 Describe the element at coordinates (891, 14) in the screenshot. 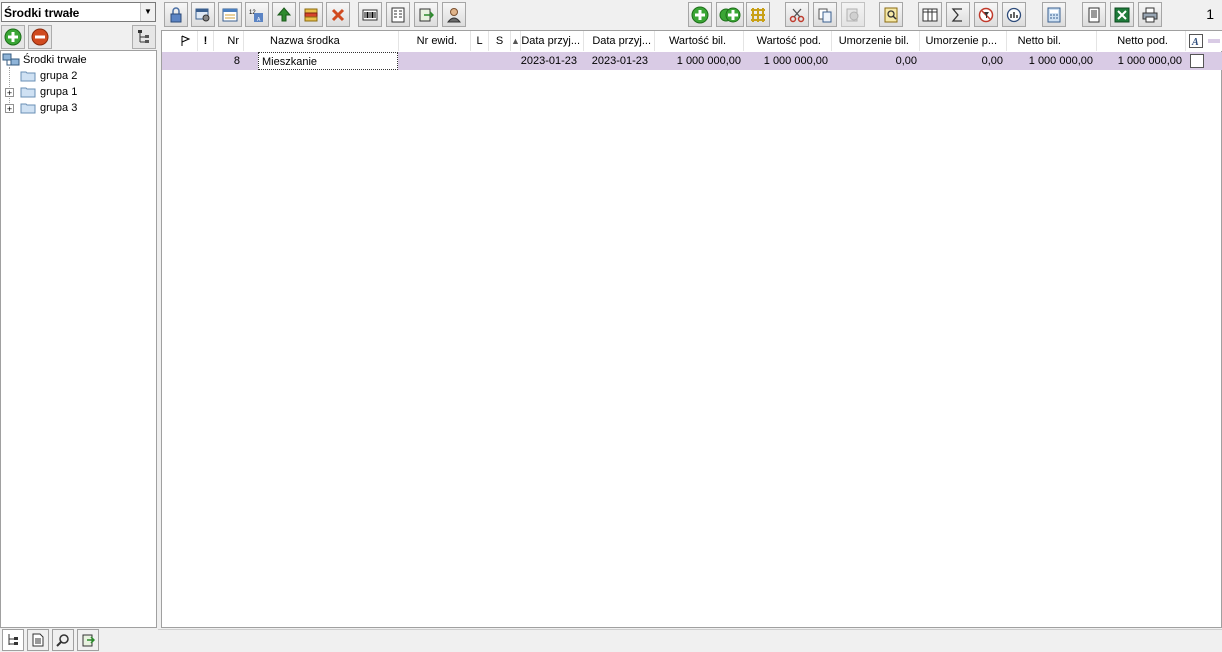

I see `preview-button` at that location.